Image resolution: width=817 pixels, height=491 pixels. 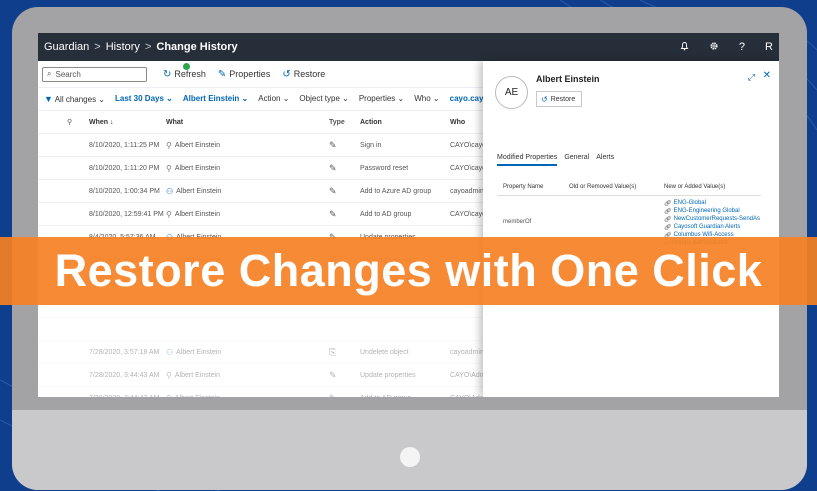 I want to click on avatar: AE, so click(x=511, y=92).